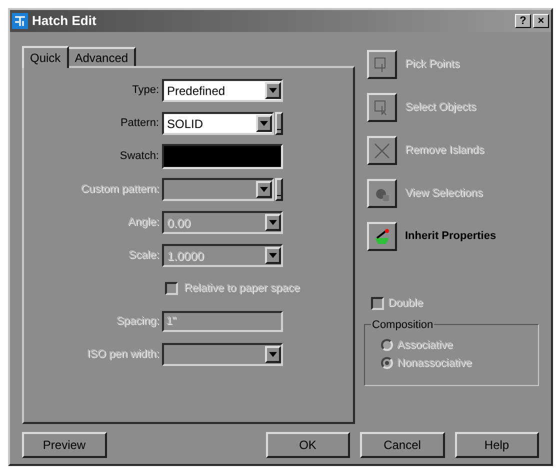  Describe the element at coordinates (139, 156) in the screenshot. I see `field-label: Swatch:` at that location.